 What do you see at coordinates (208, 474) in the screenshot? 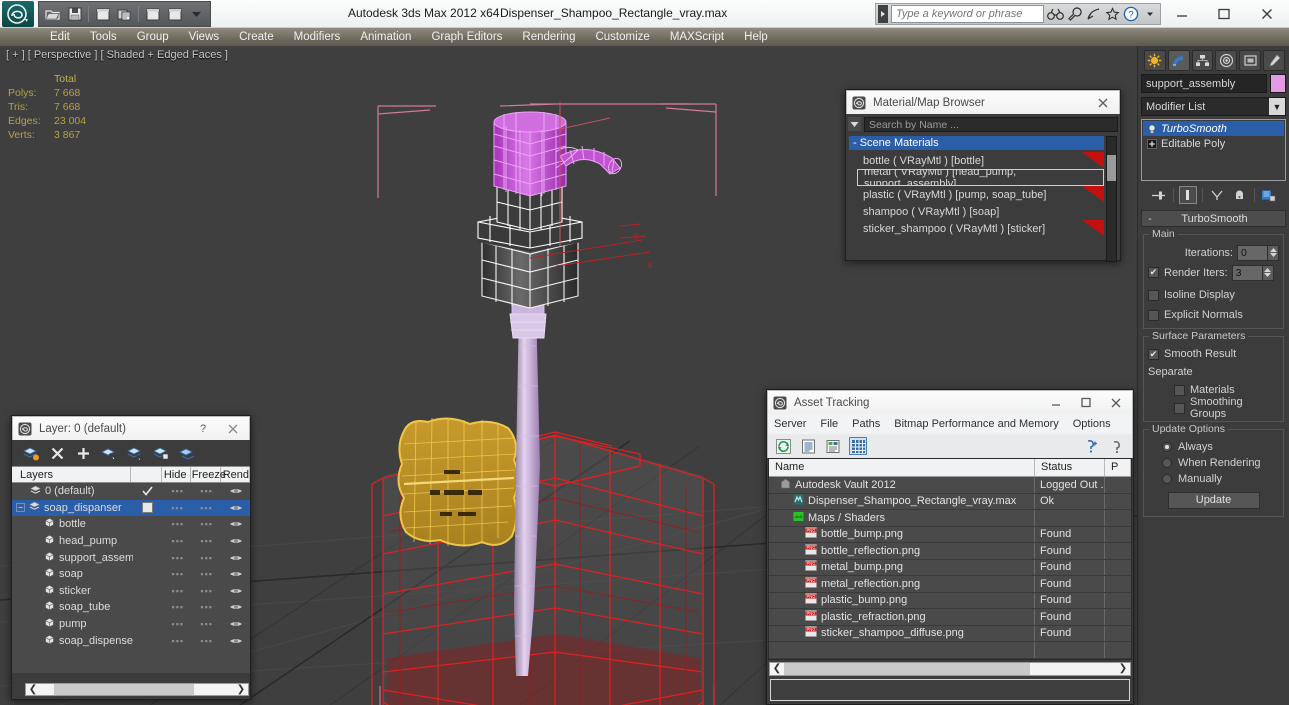
I see `column-header-freeze: Freeze` at bounding box center [208, 474].